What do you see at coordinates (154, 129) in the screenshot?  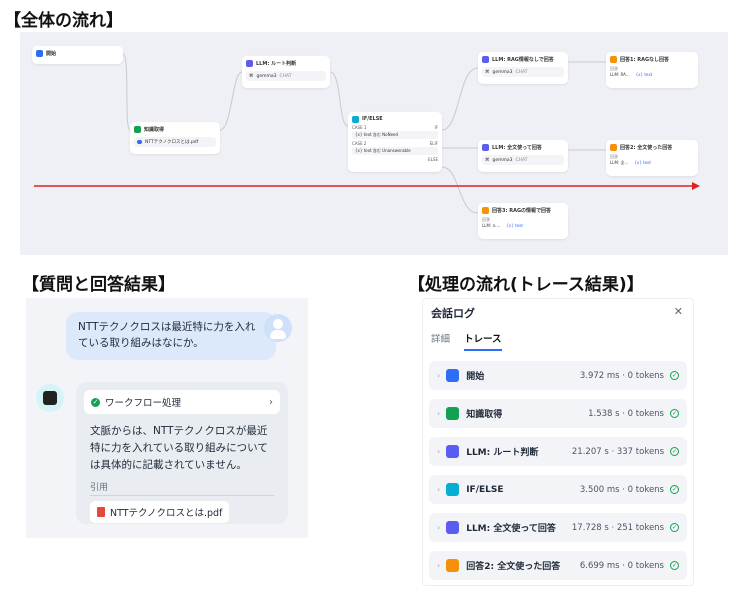 I see `node-knowledge-label: 知識取得` at bounding box center [154, 129].